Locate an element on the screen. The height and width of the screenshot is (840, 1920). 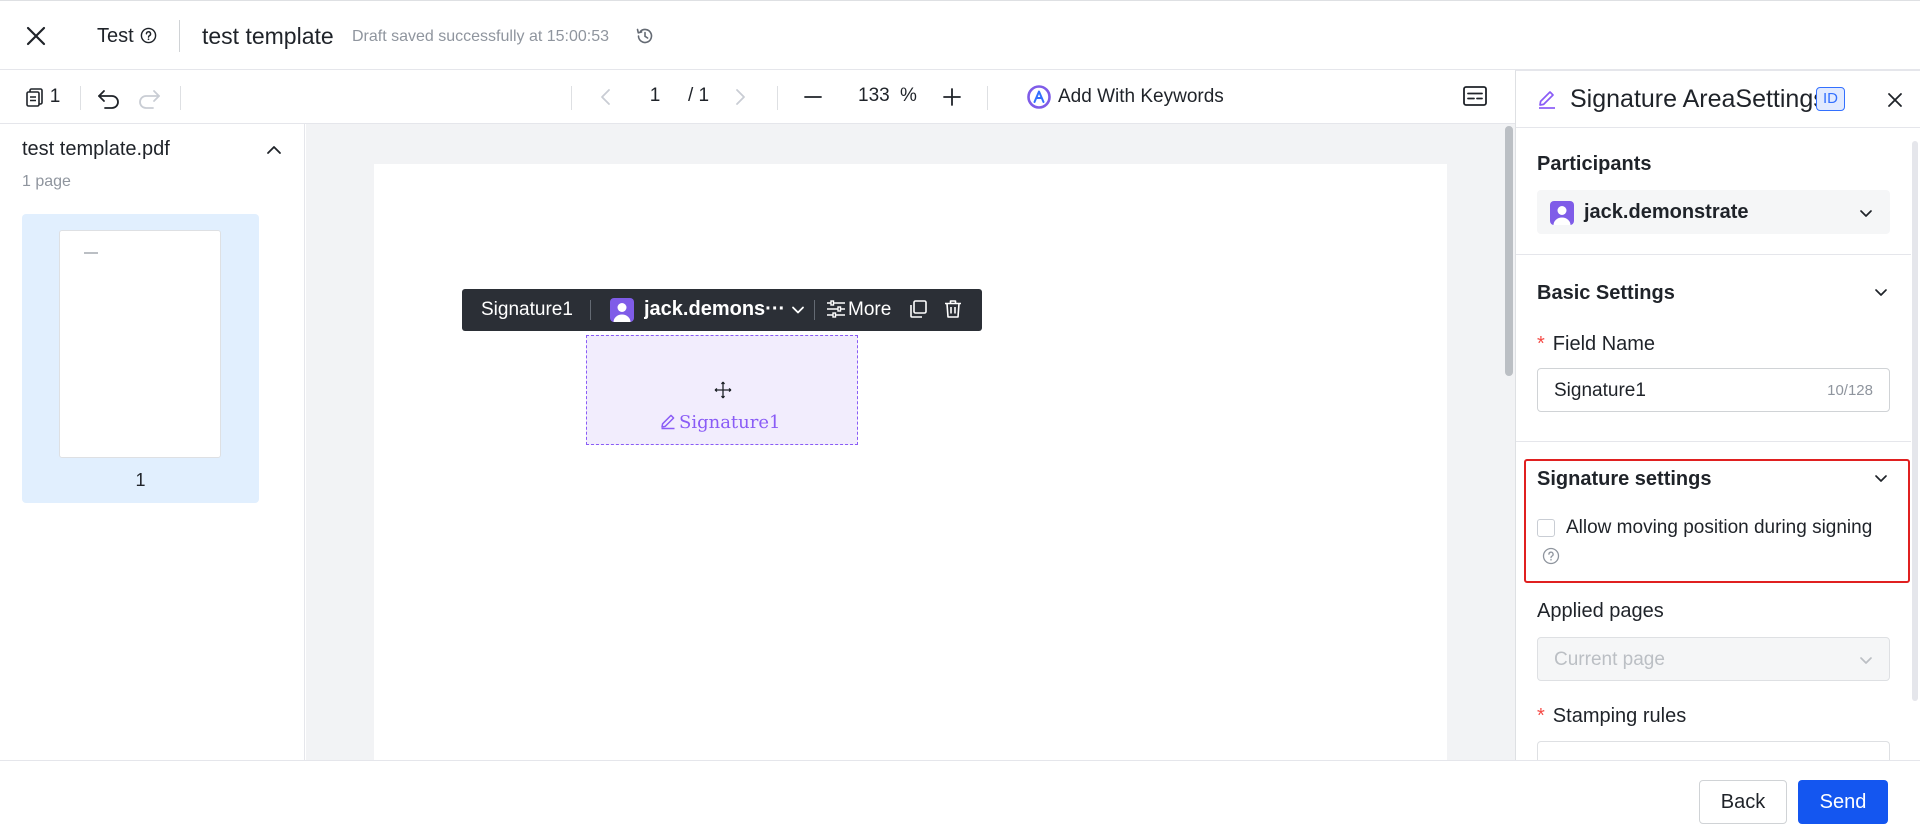
zoom-out-icon is located at coordinates (813, 97).